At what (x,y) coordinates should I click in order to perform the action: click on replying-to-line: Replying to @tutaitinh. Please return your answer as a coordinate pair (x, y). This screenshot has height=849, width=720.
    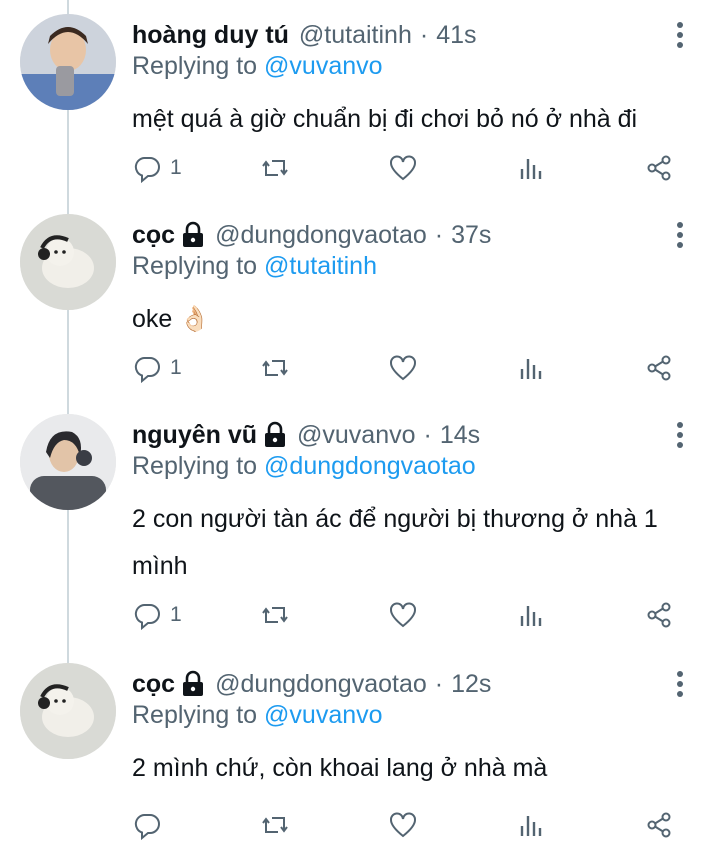
    Looking at the image, I should click on (254, 266).